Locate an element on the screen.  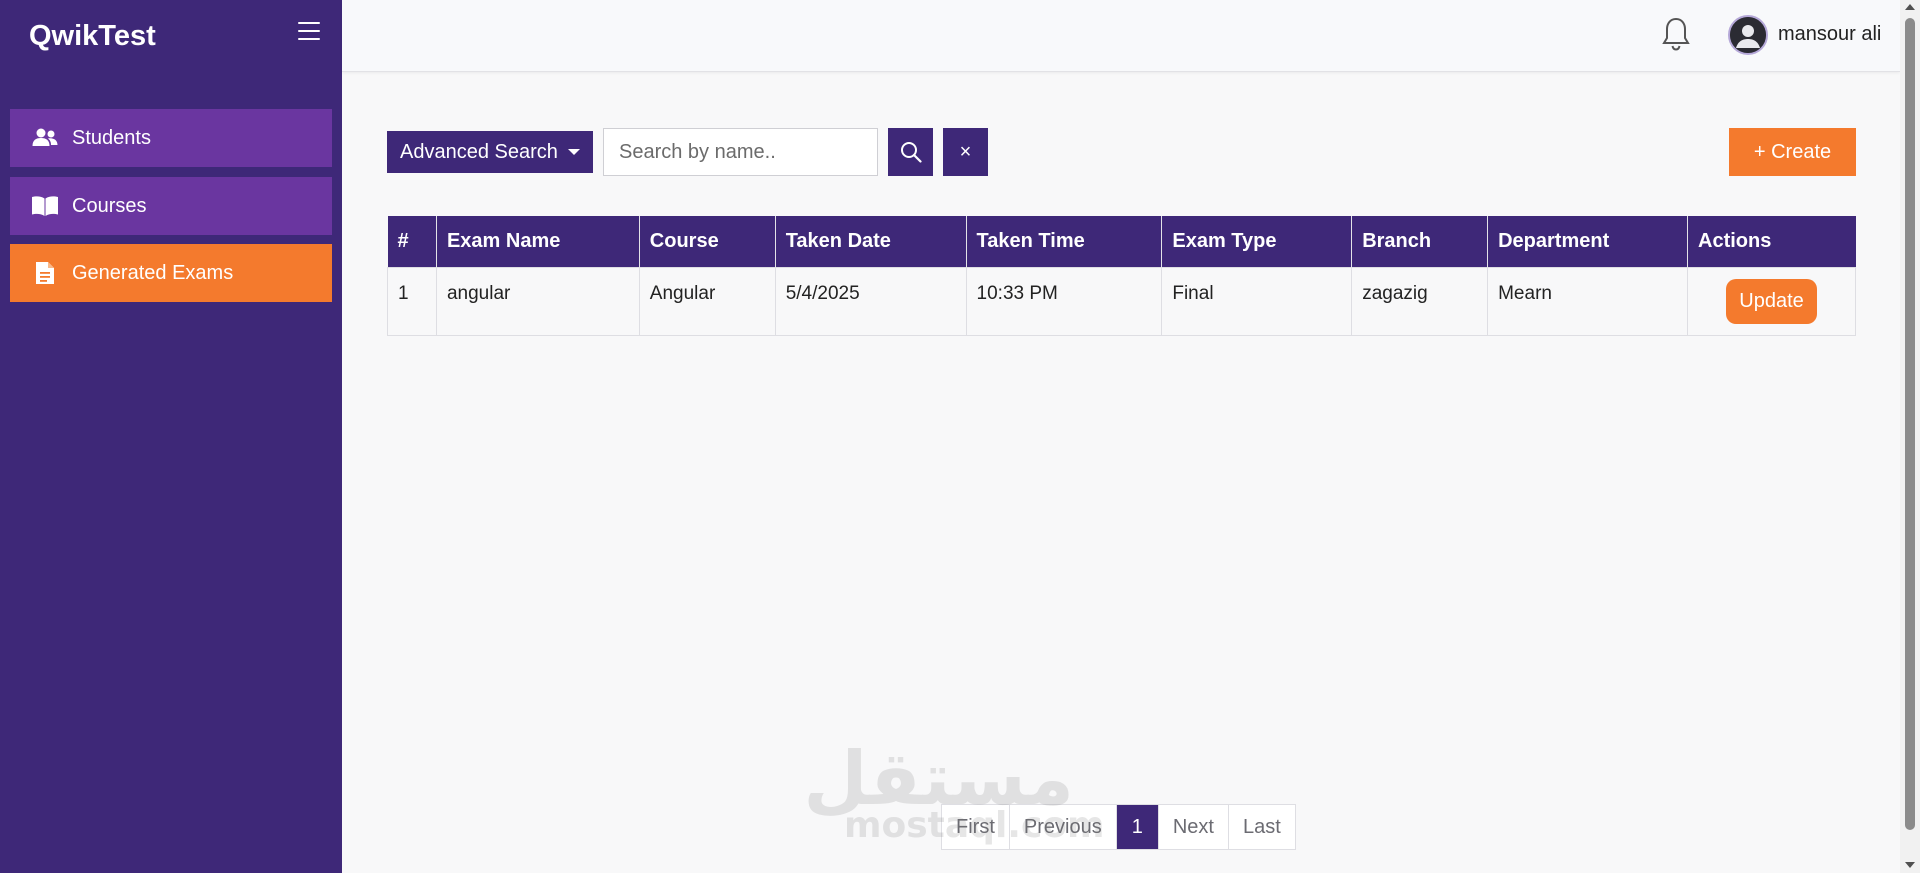
bell-icon is located at coordinates (1676, 34).